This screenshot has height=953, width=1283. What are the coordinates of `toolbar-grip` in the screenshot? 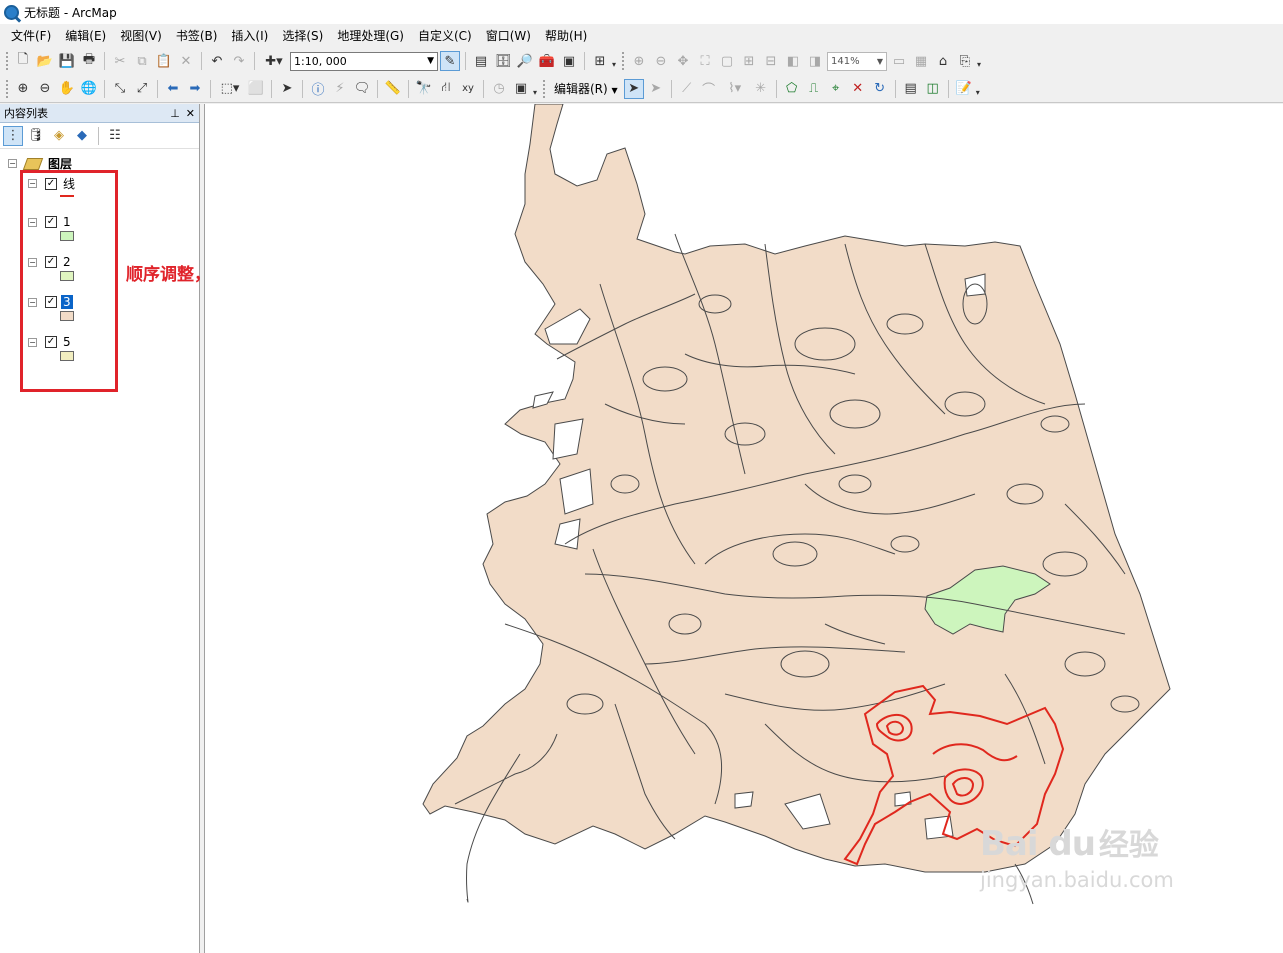 It's located at (7, 61).